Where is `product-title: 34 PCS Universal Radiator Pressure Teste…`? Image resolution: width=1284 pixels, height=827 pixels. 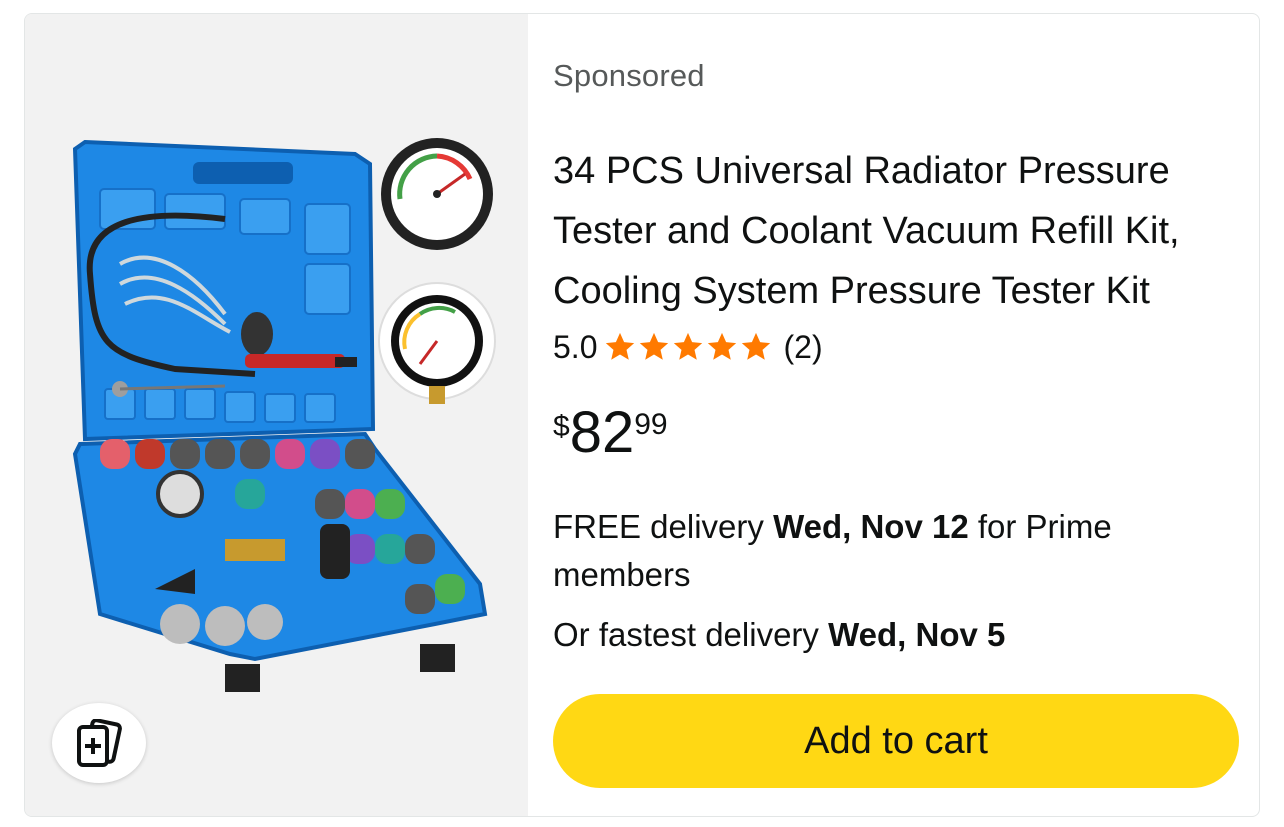 product-title: 34 PCS Universal Radiator Pressure Teste… is located at coordinates (896, 231).